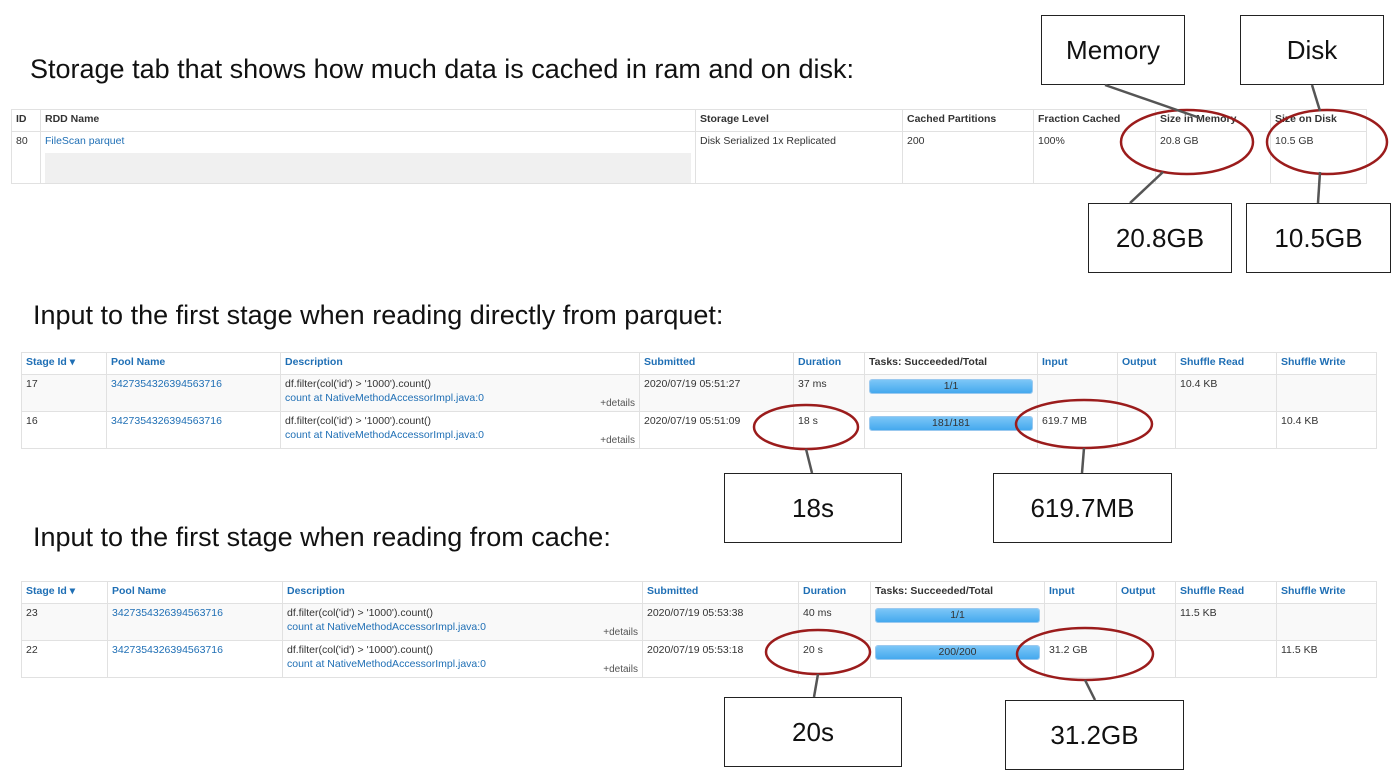  I want to click on description-code: df.filter(col('id') > '1000').count(), so click(360, 613).